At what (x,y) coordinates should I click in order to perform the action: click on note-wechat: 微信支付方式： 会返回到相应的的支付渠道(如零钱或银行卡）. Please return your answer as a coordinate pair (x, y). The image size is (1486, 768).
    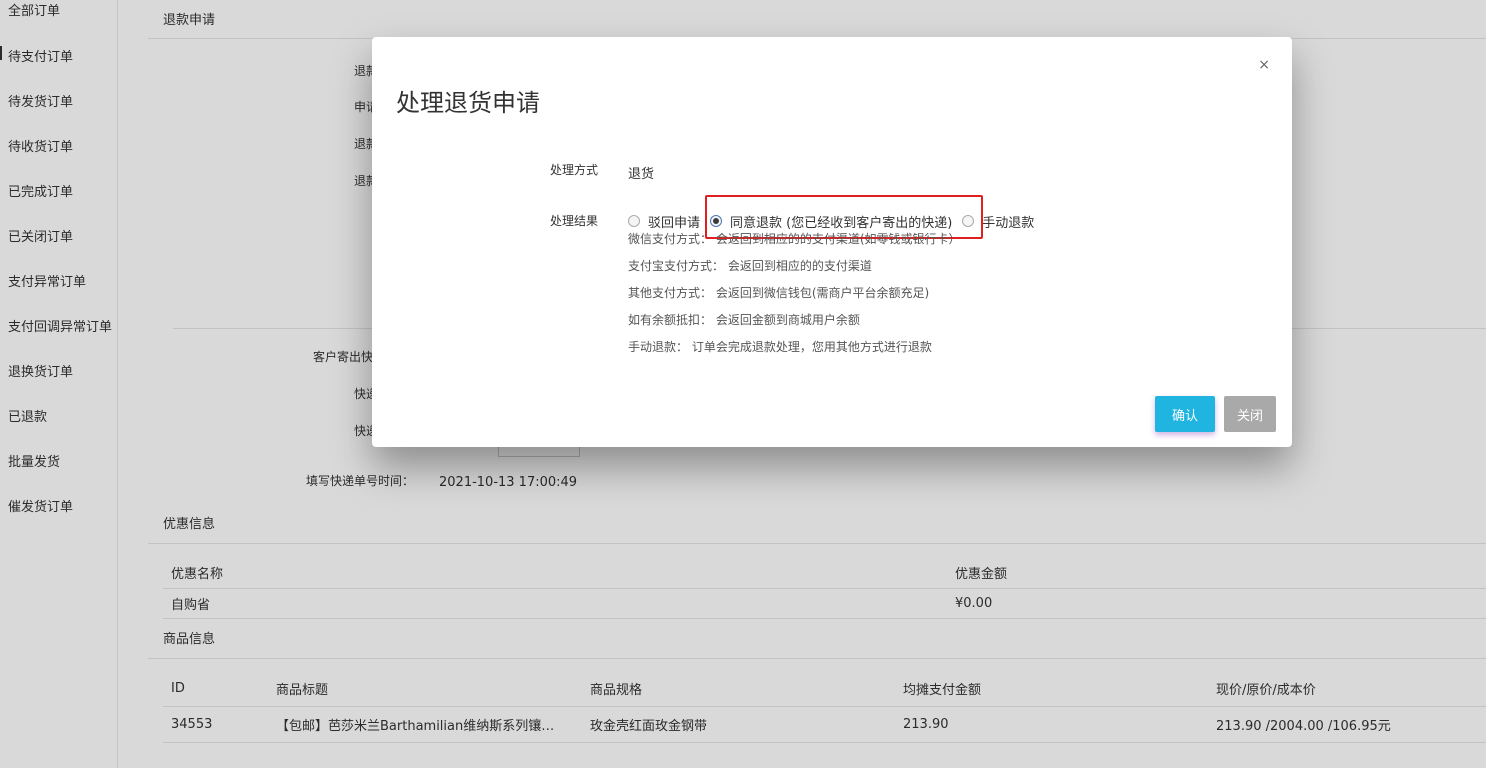
    Looking at the image, I should click on (794, 239).